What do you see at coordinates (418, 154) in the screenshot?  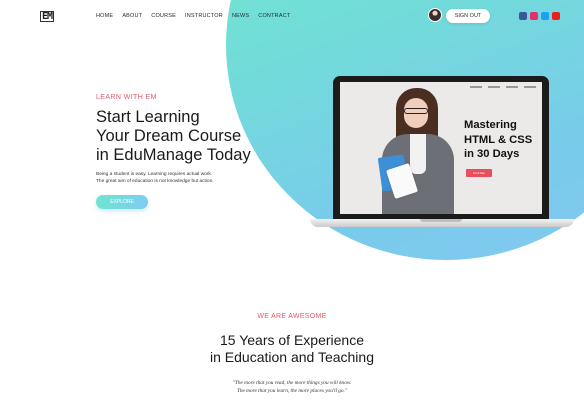 I see `student-shirt` at bounding box center [418, 154].